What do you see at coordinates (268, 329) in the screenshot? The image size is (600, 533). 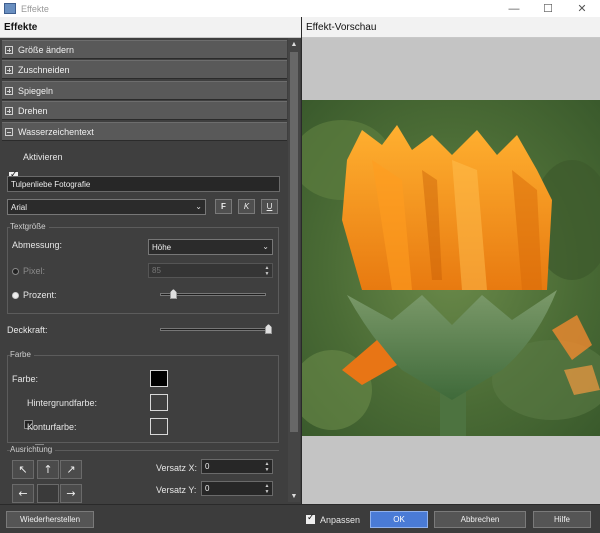 I see `opacity-slider-thumb` at bounding box center [268, 329].